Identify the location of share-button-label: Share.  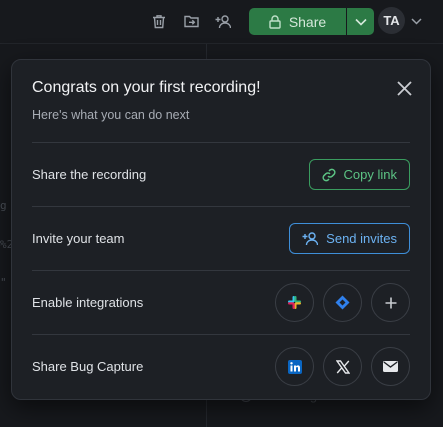
(307, 21).